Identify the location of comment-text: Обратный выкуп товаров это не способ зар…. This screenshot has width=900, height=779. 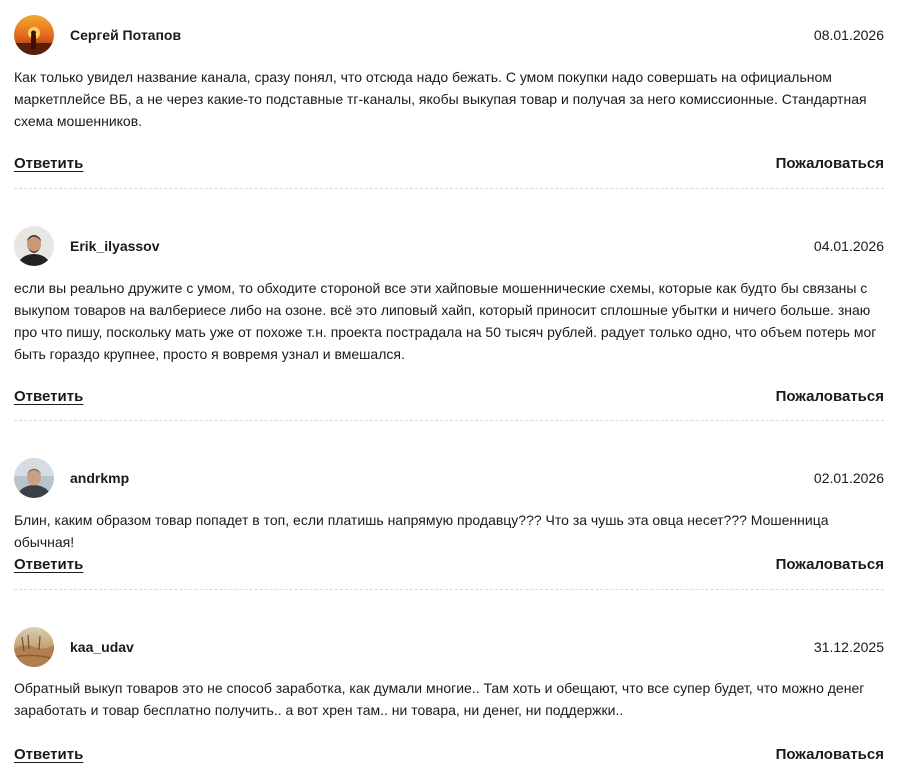
(439, 699).